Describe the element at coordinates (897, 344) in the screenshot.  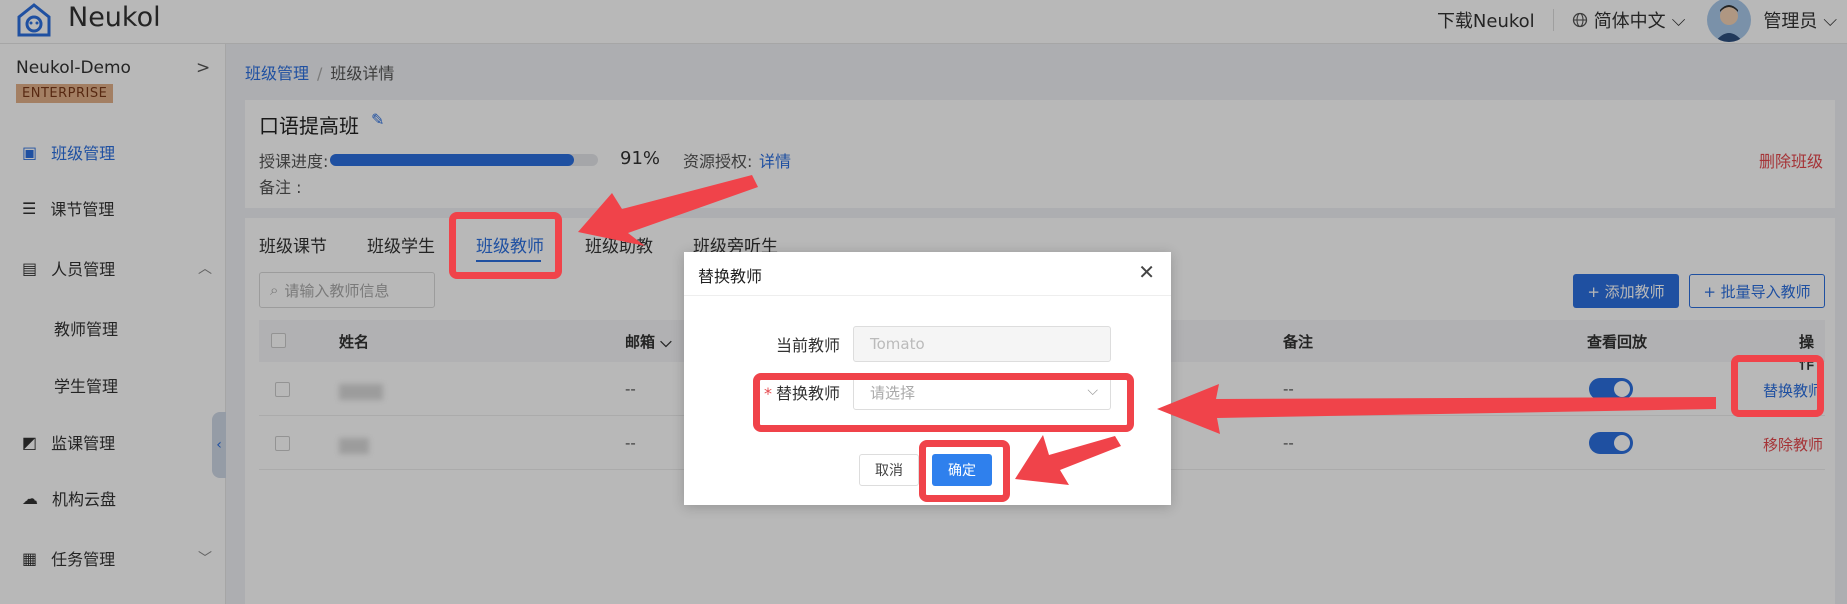
I see `current-teacher-value: Tomato` at that location.